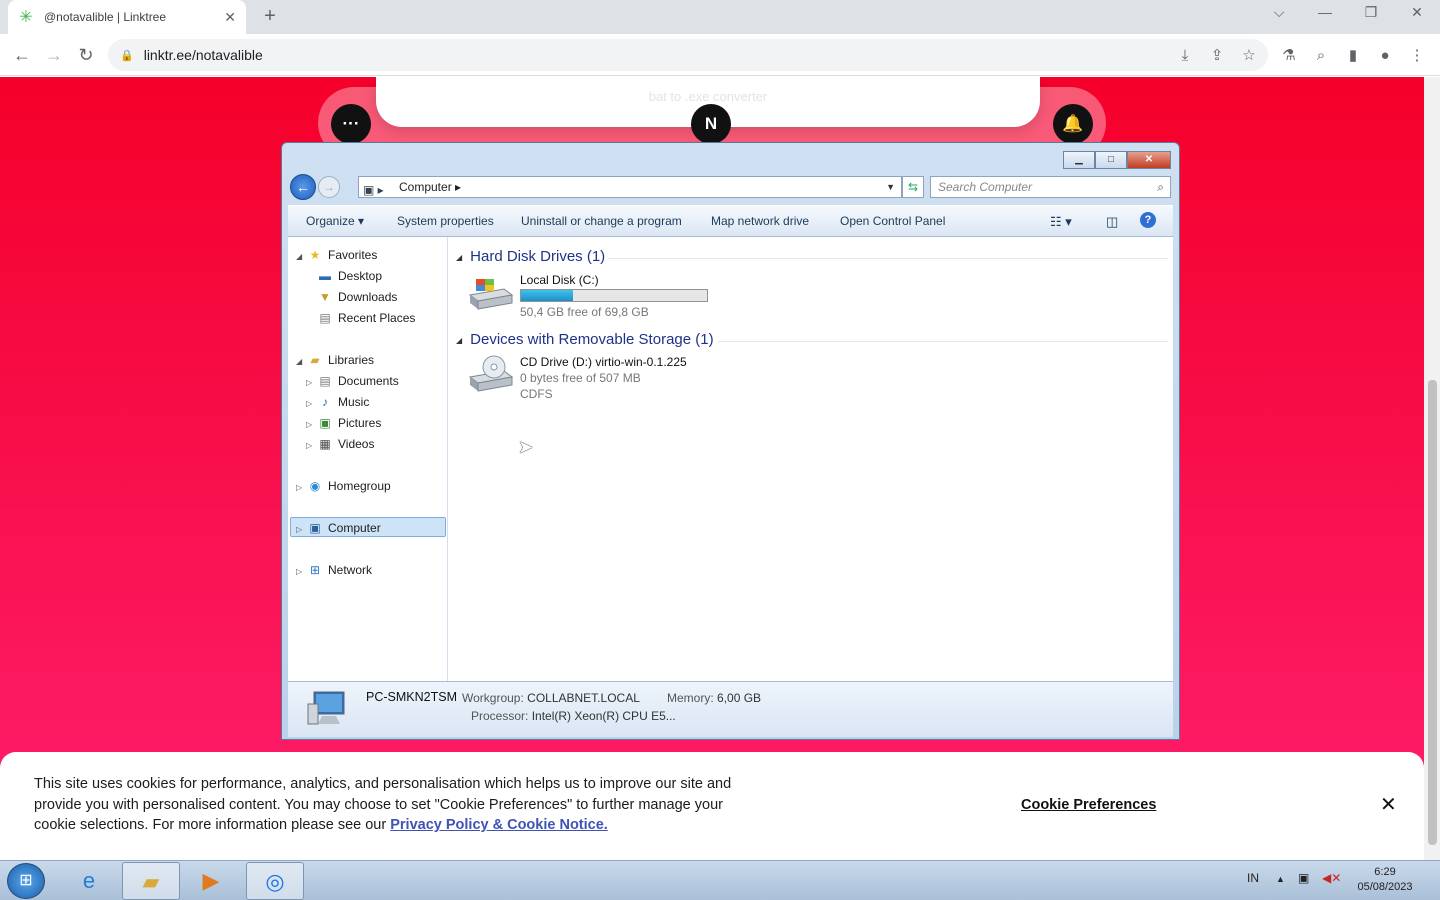 This screenshot has height=900, width=1440. Describe the element at coordinates (343, 423) in the screenshot. I see `nav-pictures: ▷ ▣ Pictures` at that location.